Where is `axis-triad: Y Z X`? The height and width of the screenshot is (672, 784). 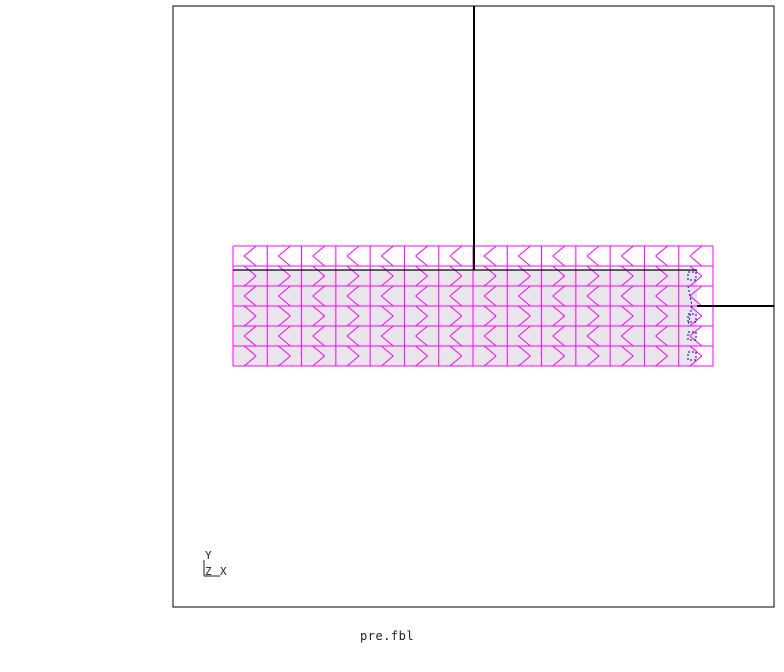 axis-triad: Y Z X is located at coordinates (215, 563).